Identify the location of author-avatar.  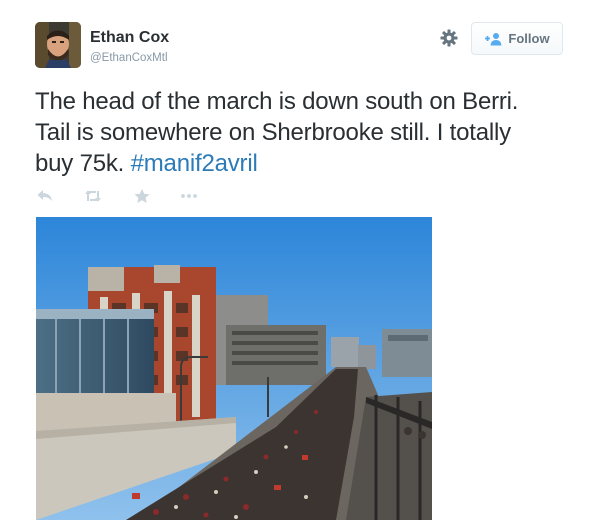
(58, 45).